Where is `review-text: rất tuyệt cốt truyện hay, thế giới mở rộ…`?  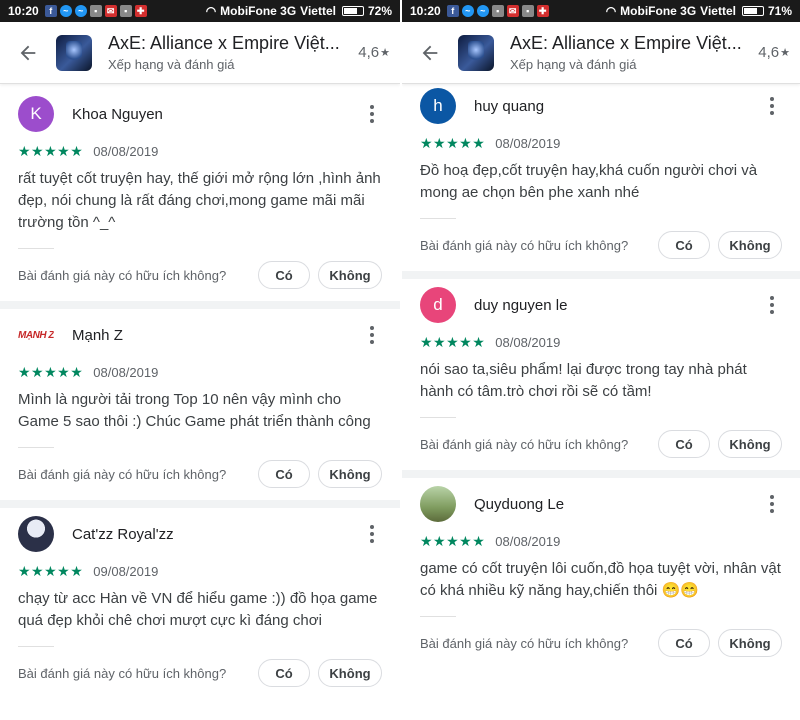 review-text: rất tuyệt cốt truyện hay, thế giới mở rộ… is located at coordinates (199, 200).